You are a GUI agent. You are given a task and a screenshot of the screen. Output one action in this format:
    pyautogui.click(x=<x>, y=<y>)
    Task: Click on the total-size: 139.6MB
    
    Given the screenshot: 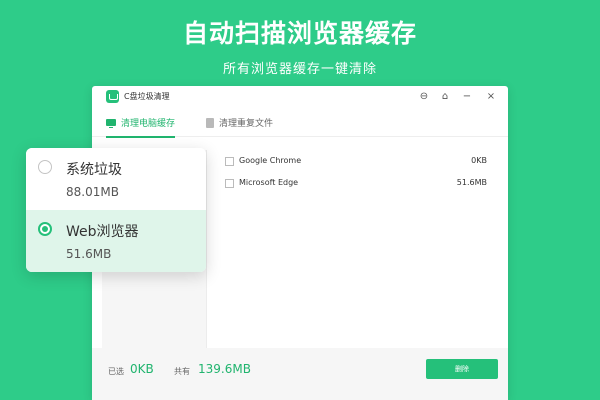 What is the action you would take?
    pyautogui.click(x=224, y=369)
    